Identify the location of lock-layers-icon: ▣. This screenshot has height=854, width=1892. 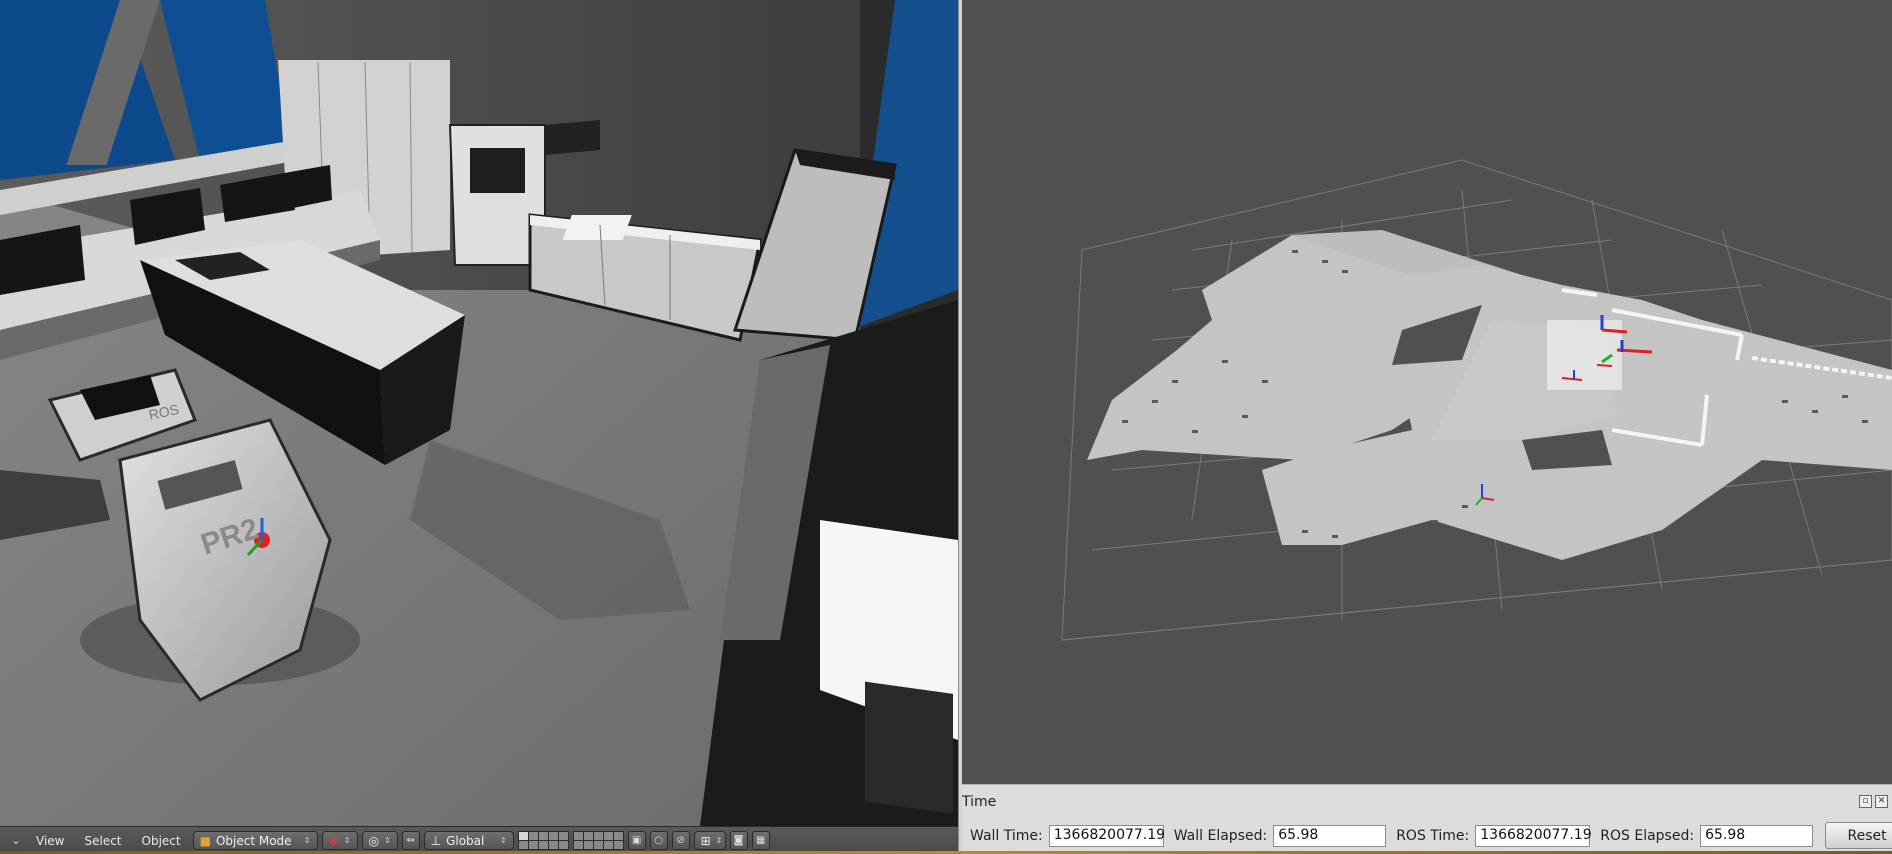
(636, 840).